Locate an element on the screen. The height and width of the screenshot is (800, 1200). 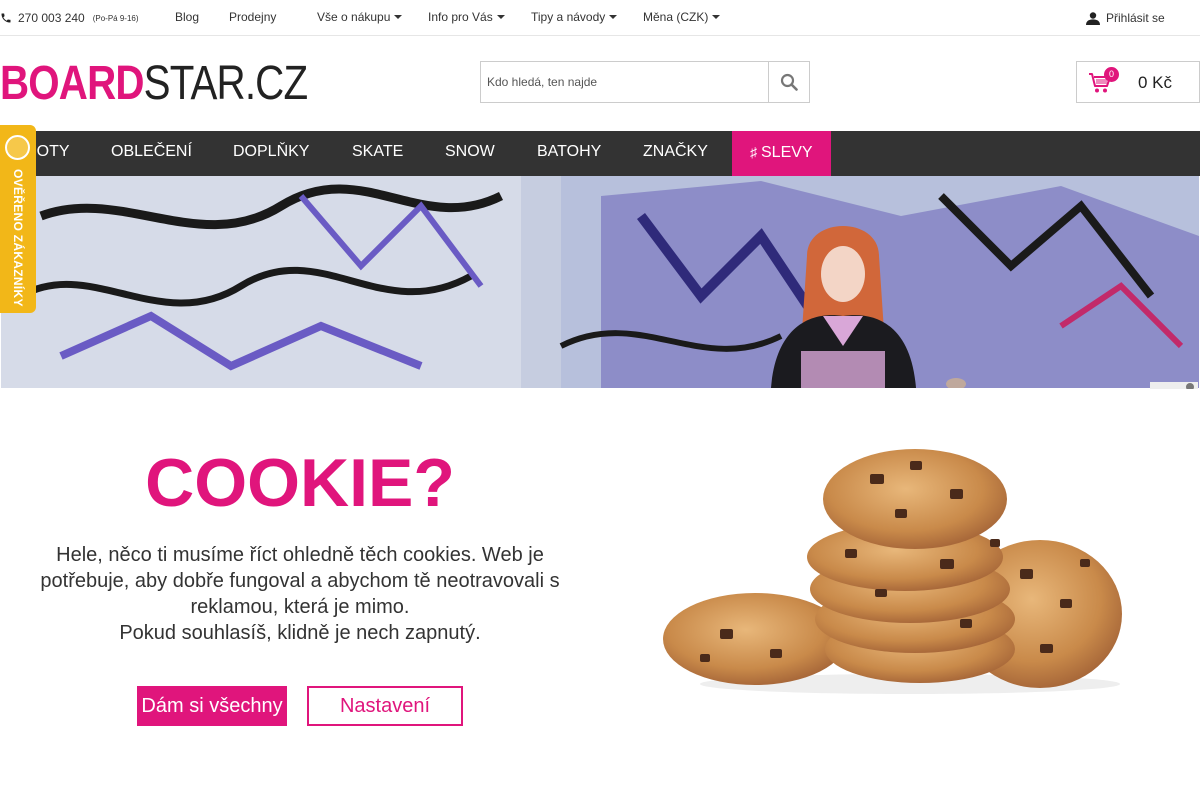
cookie-text-agree: Pokud souhlasíš, klidně je nech zapnutý. is located at coordinates (300, 633).